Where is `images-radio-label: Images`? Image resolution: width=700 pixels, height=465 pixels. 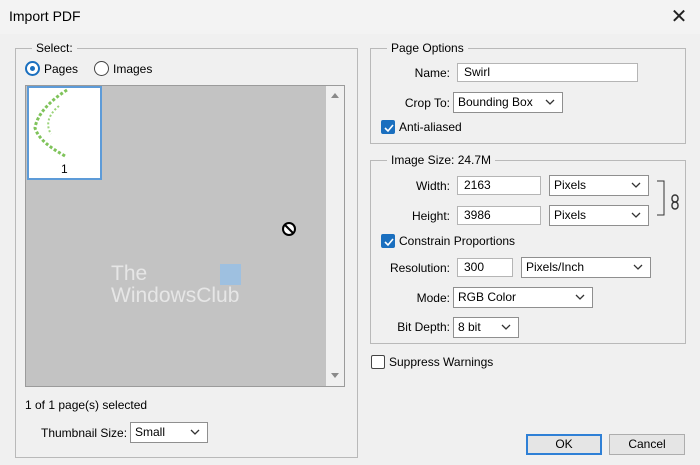
images-radio-label: Images is located at coordinates (132, 69).